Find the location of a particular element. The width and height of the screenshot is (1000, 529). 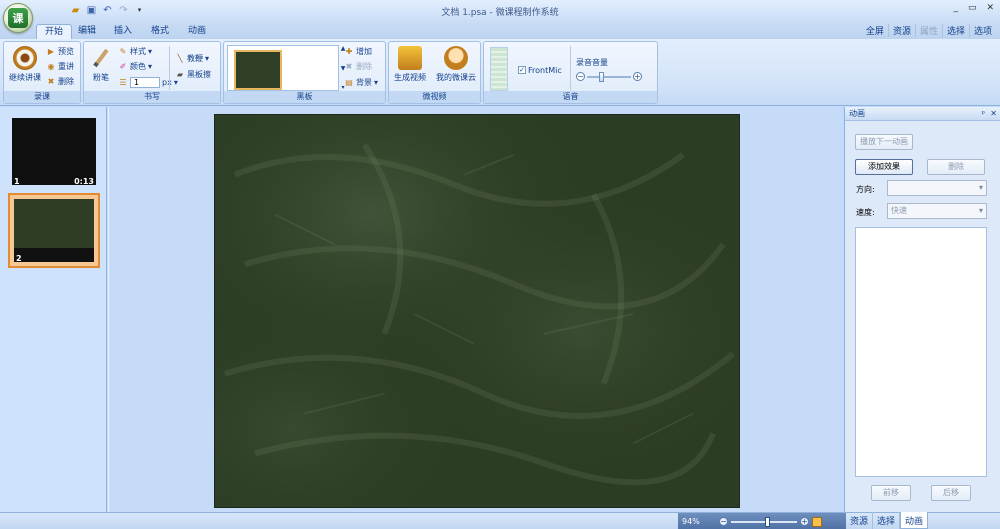

style-dropdown: ✎ 样式 ▾ is located at coordinates (135, 51).